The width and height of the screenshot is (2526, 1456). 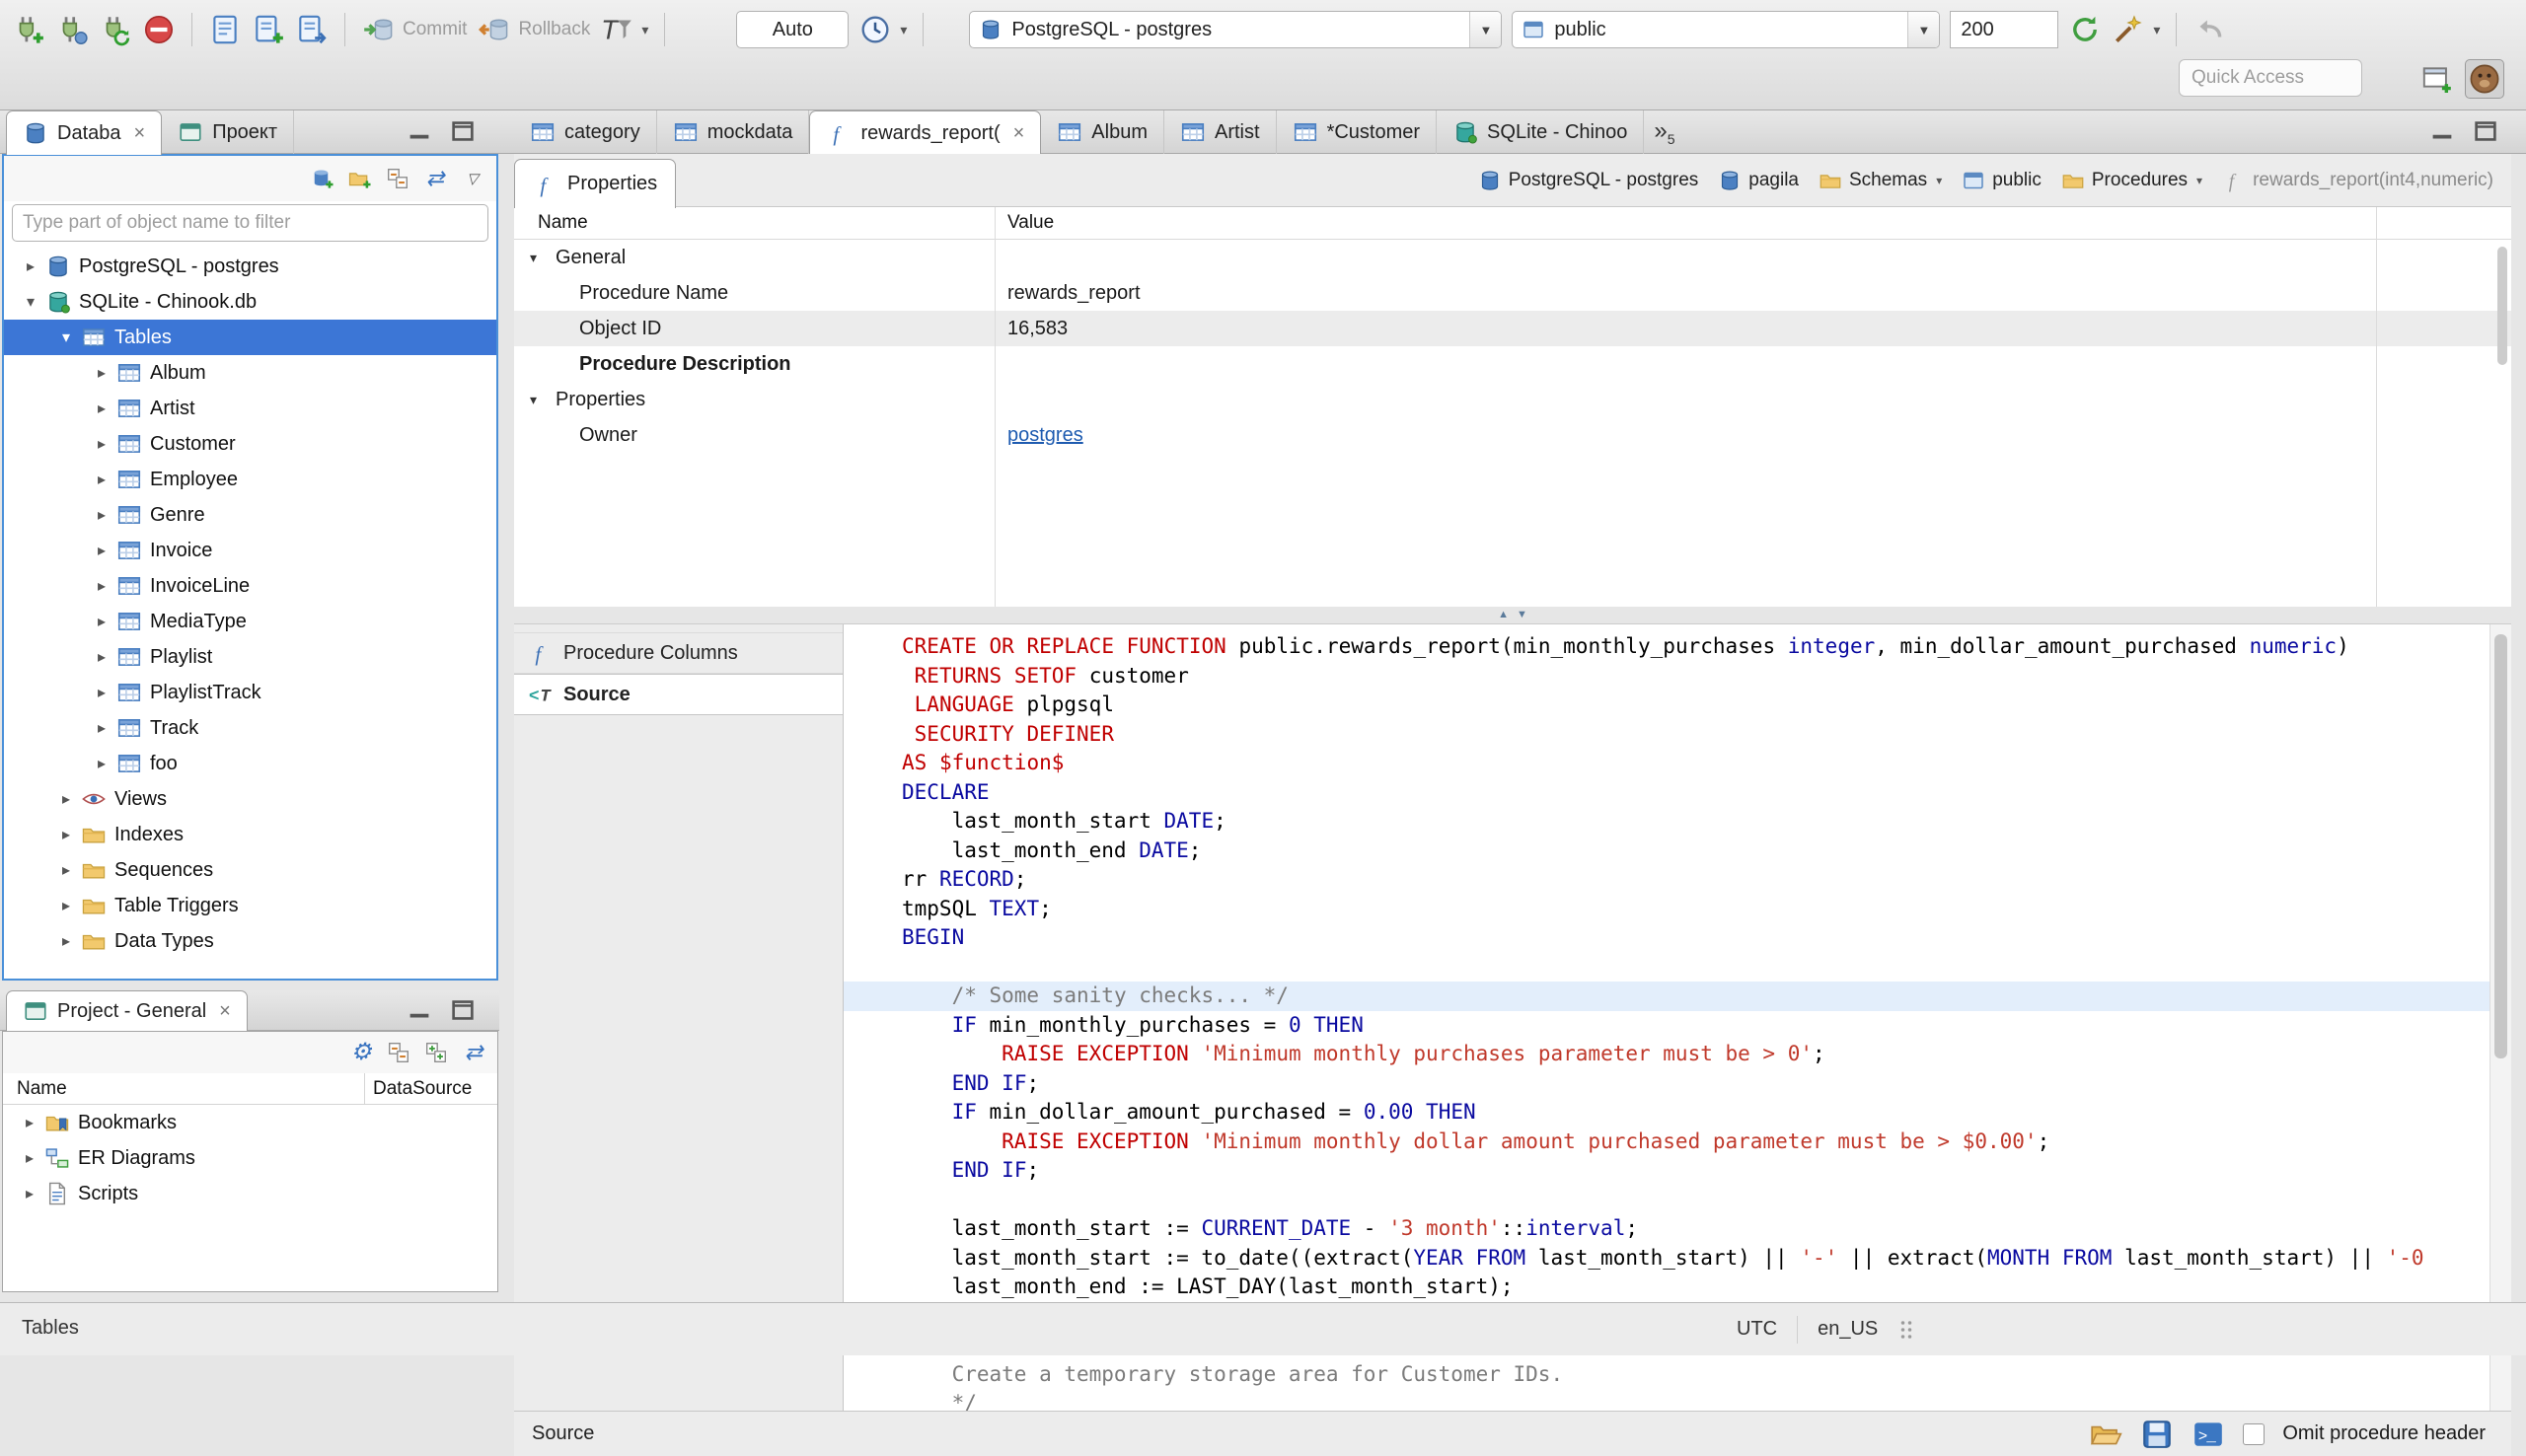 I want to click on recent-sql-editor-icon, so click(x=312, y=29).